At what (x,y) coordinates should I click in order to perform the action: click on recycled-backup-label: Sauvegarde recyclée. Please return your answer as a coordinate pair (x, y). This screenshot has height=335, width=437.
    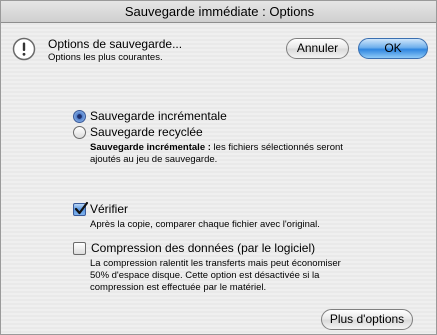
    Looking at the image, I should click on (146, 132).